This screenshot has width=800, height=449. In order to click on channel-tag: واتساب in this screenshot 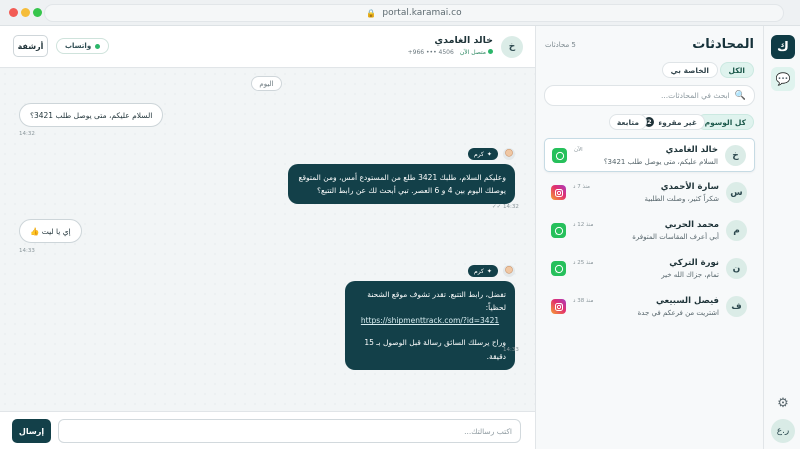, I will do `click(83, 46)`.